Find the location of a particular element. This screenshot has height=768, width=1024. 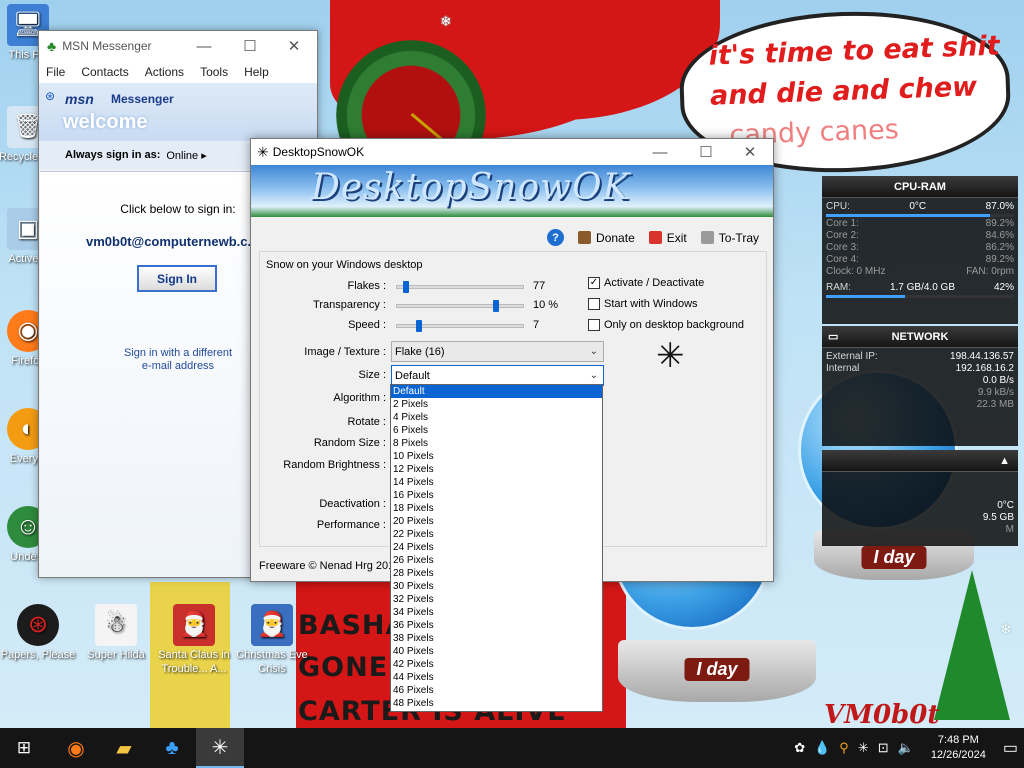

sign-in-button: Sign In is located at coordinates (177, 278).